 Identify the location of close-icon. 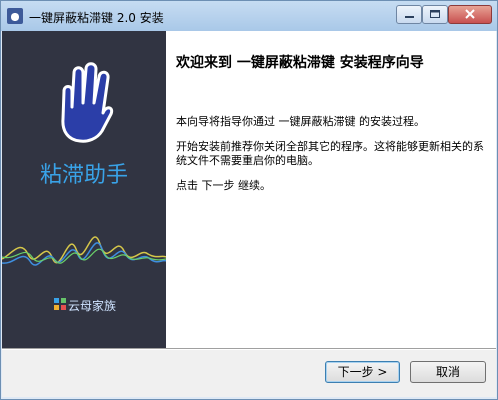
(470, 14).